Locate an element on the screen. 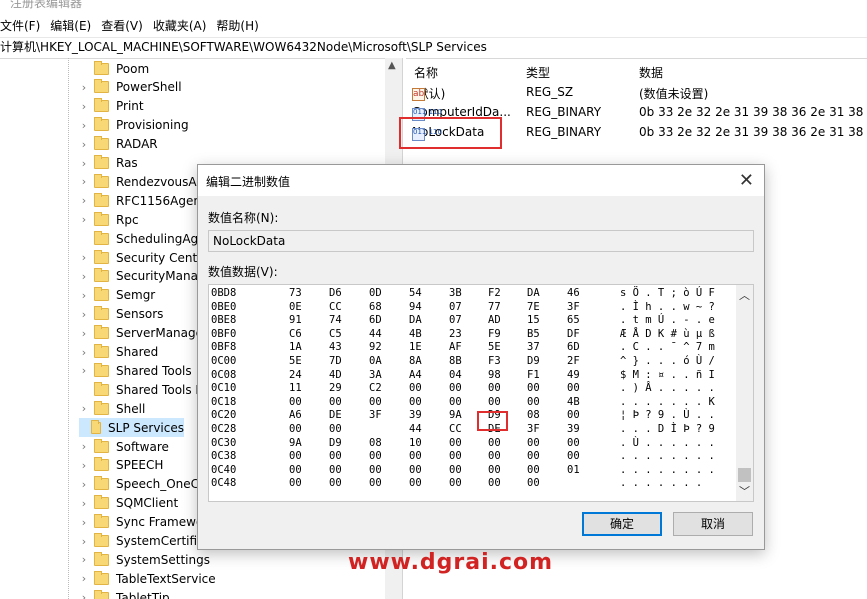  hex-byte: 01 is located at coordinates (573, 470).